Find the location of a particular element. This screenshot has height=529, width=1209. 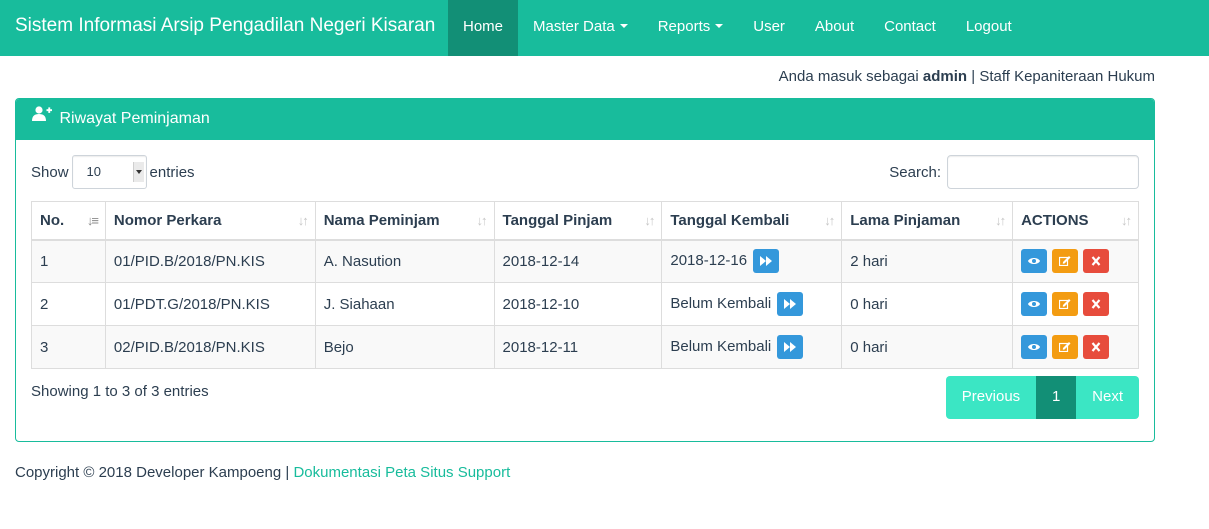

show-label: Show is located at coordinates (50, 172).